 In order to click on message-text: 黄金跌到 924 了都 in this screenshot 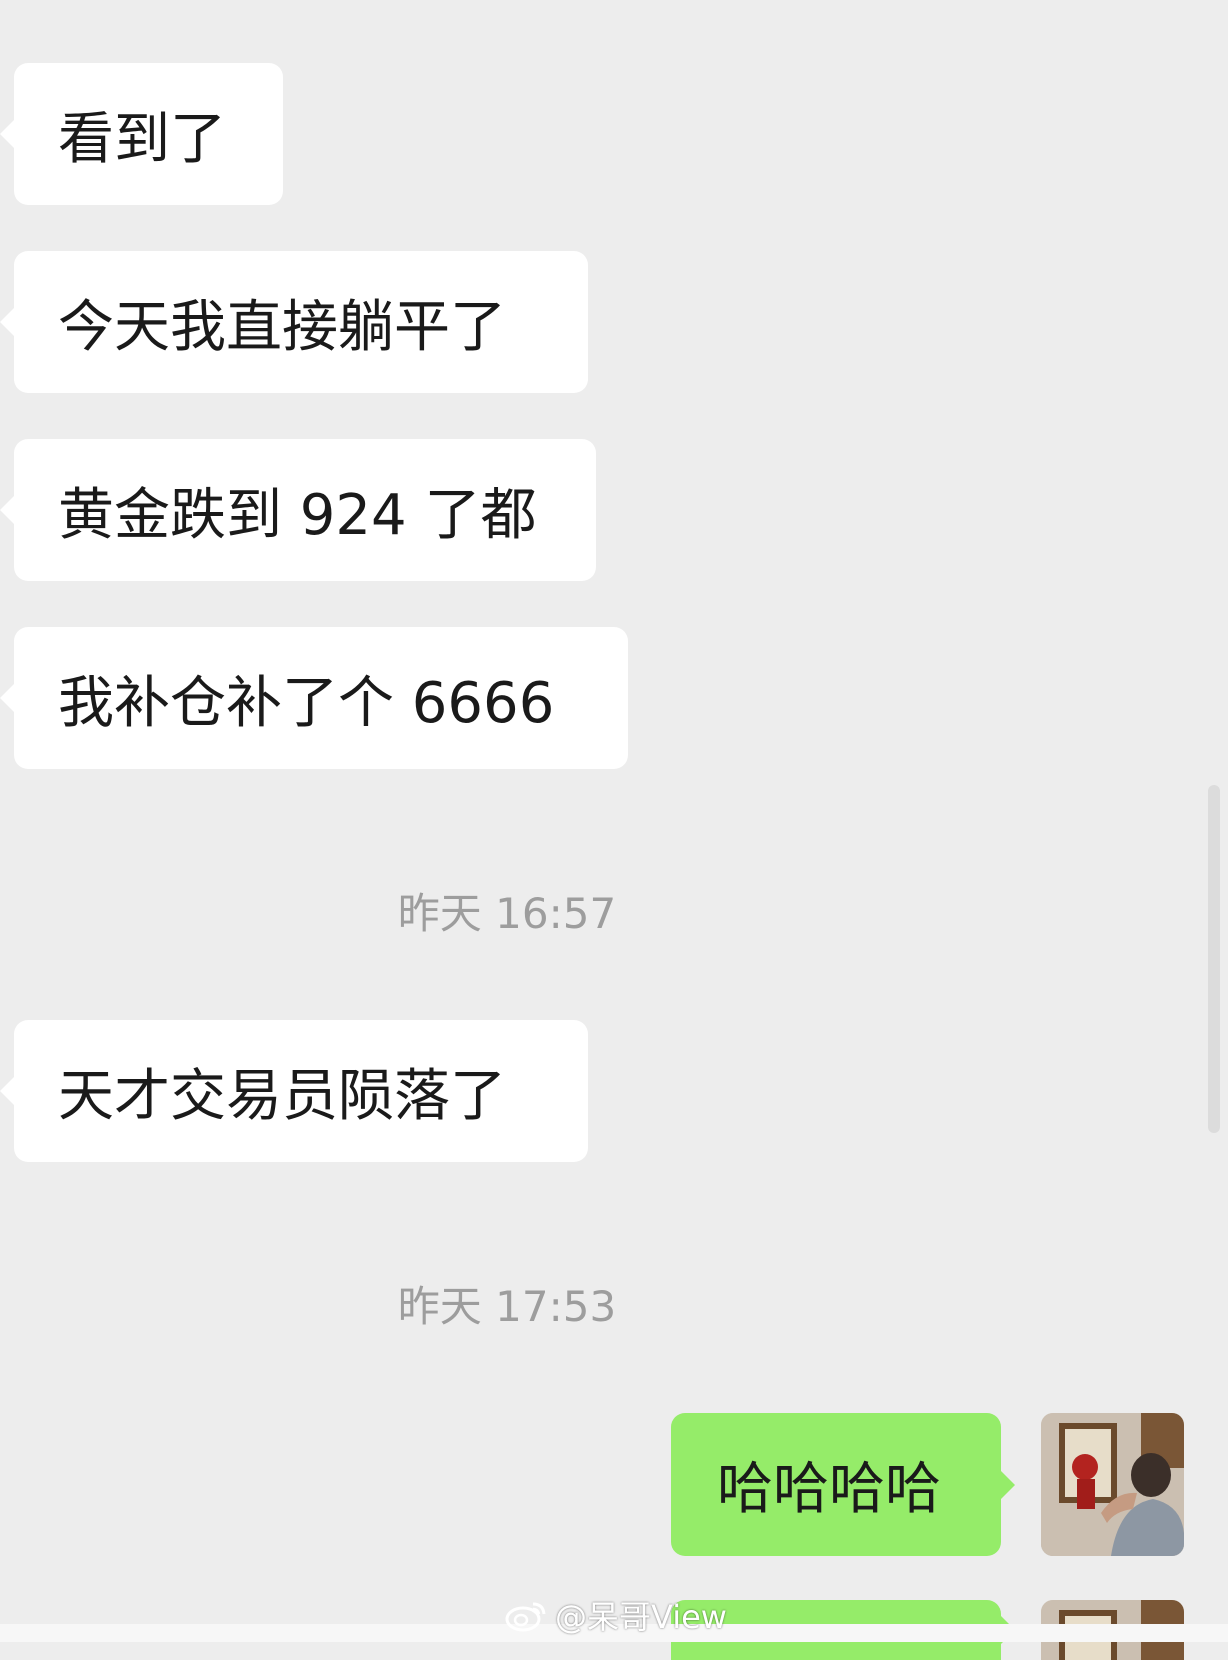, I will do `click(297, 515)`.